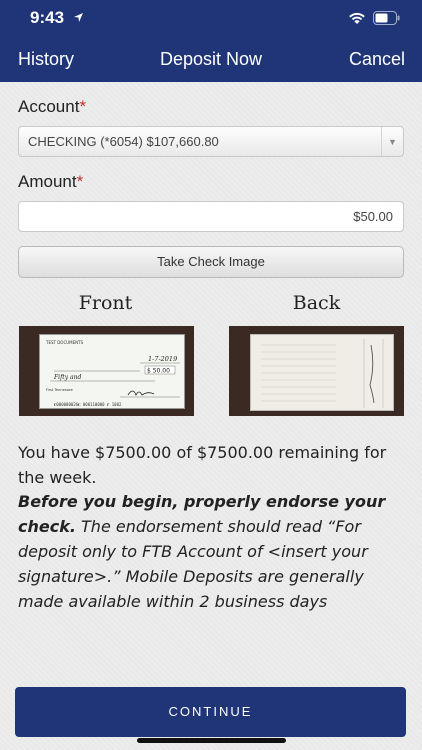 This screenshot has height=750, width=422. What do you see at coordinates (52, 106) in the screenshot?
I see `account-label: Account*` at bounding box center [52, 106].